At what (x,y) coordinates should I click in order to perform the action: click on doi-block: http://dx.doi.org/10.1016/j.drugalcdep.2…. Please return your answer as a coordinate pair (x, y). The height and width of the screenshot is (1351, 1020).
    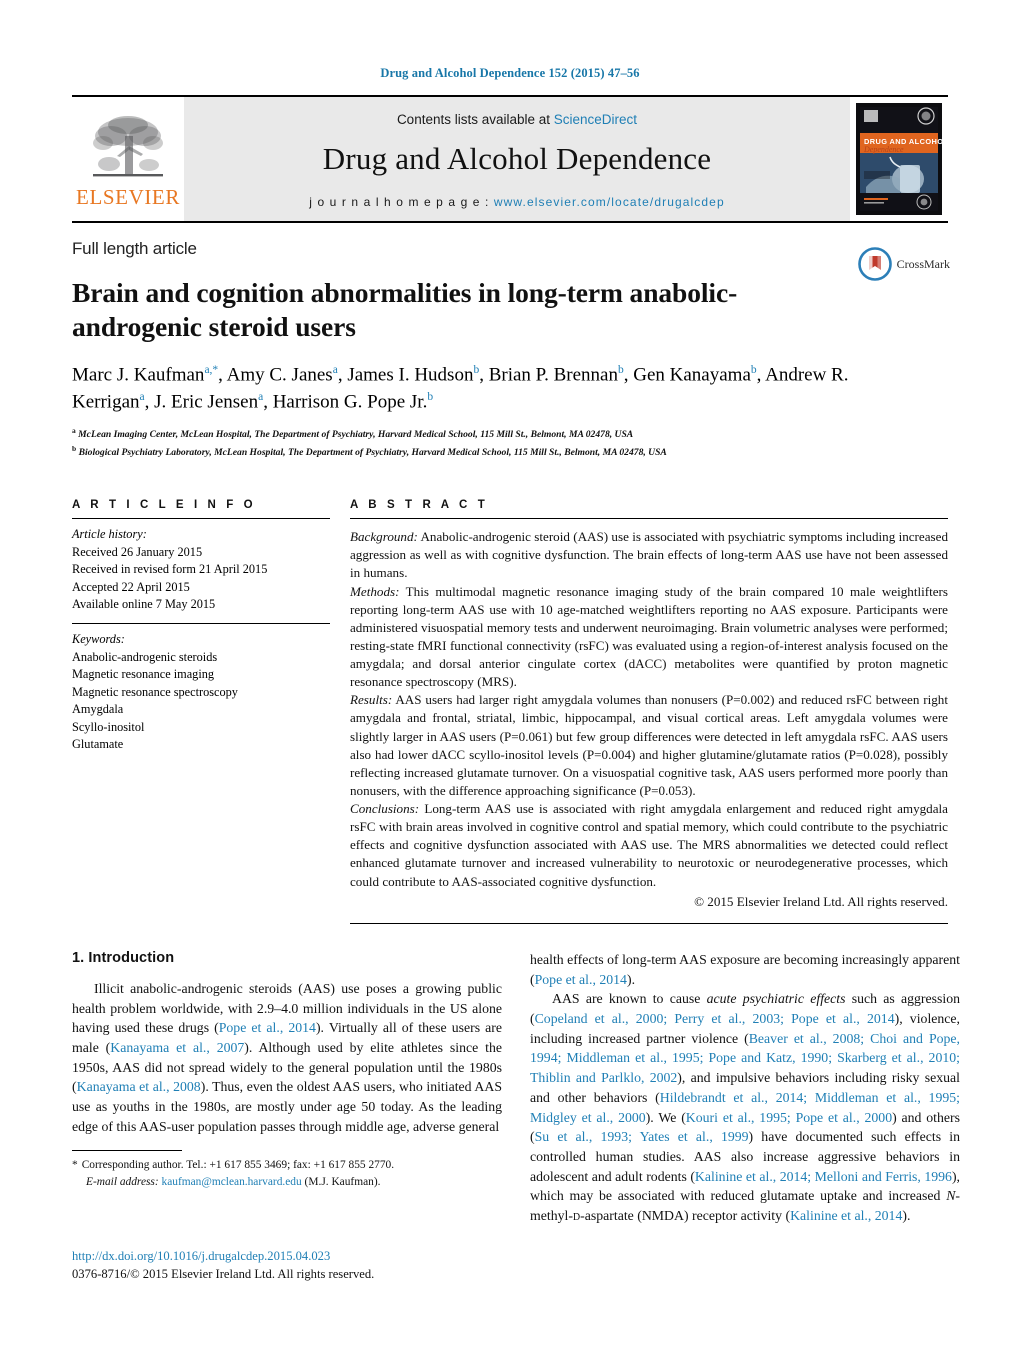
    Looking at the image, I should click on (302, 1266).